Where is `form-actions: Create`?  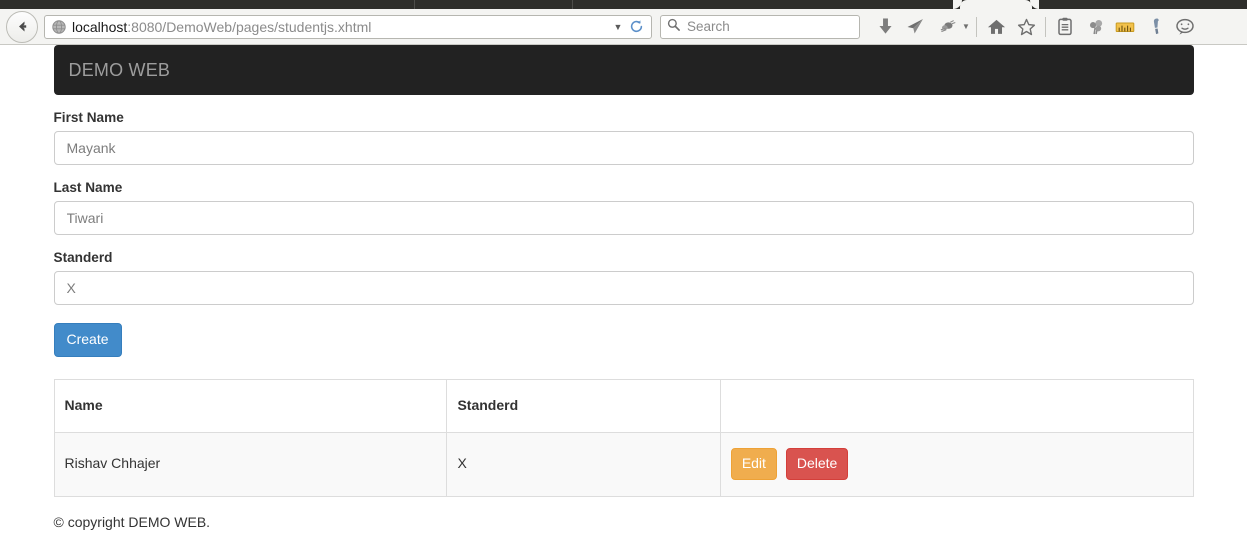 form-actions: Create is located at coordinates (623, 340).